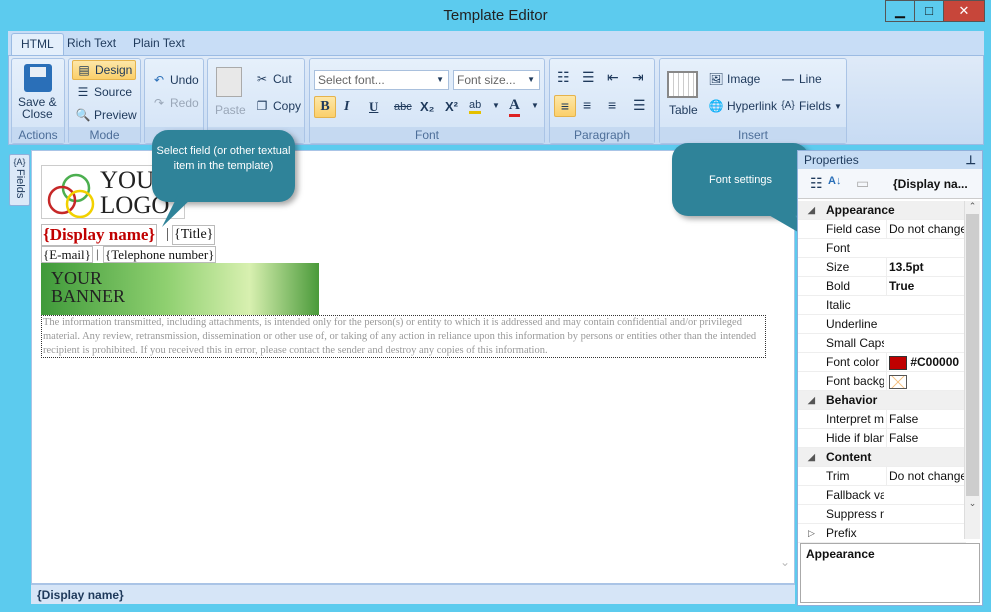 Image resolution: width=991 pixels, height=612 pixels. What do you see at coordinates (801, 79) in the screenshot?
I see `line-button: — Line` at bounding box center [801, 79].